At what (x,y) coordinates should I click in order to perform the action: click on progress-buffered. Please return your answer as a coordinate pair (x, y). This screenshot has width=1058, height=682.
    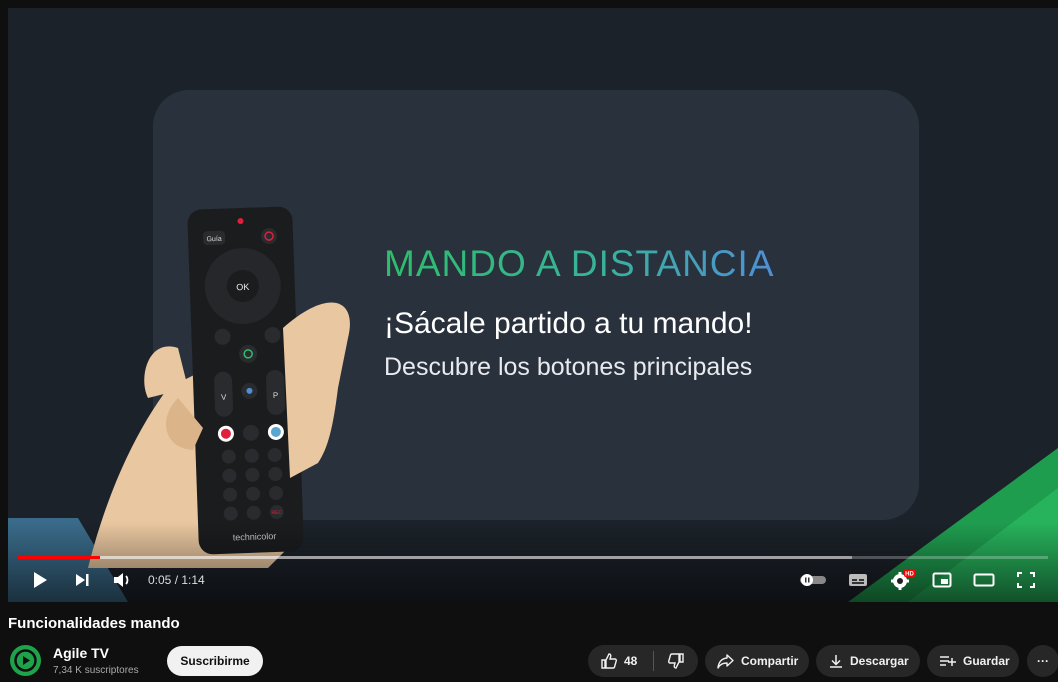
    Looking at the image, I should click on (435, 557).